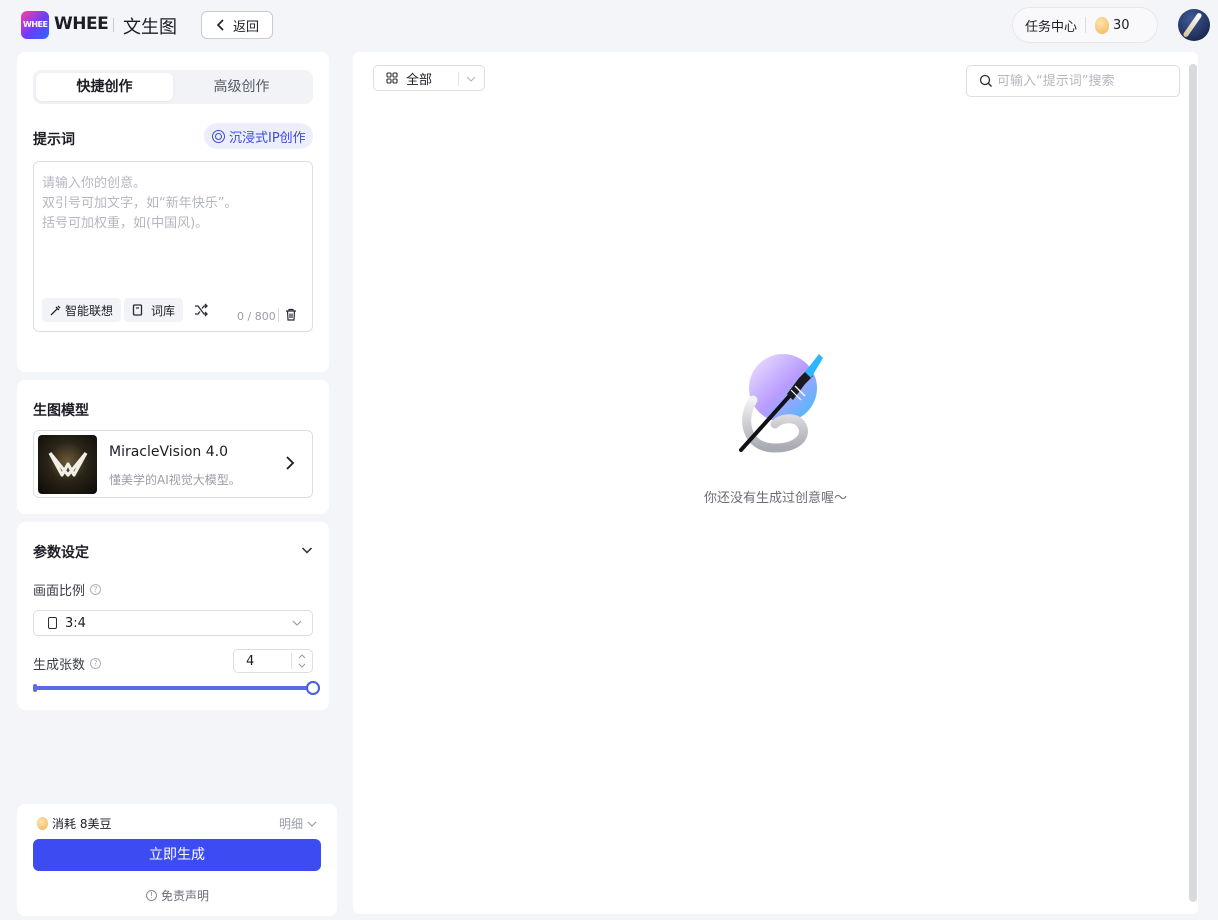  Describe the element at coordinates (75, 623) in the screenshot. I see `ratio-value: 3:4` at that location.